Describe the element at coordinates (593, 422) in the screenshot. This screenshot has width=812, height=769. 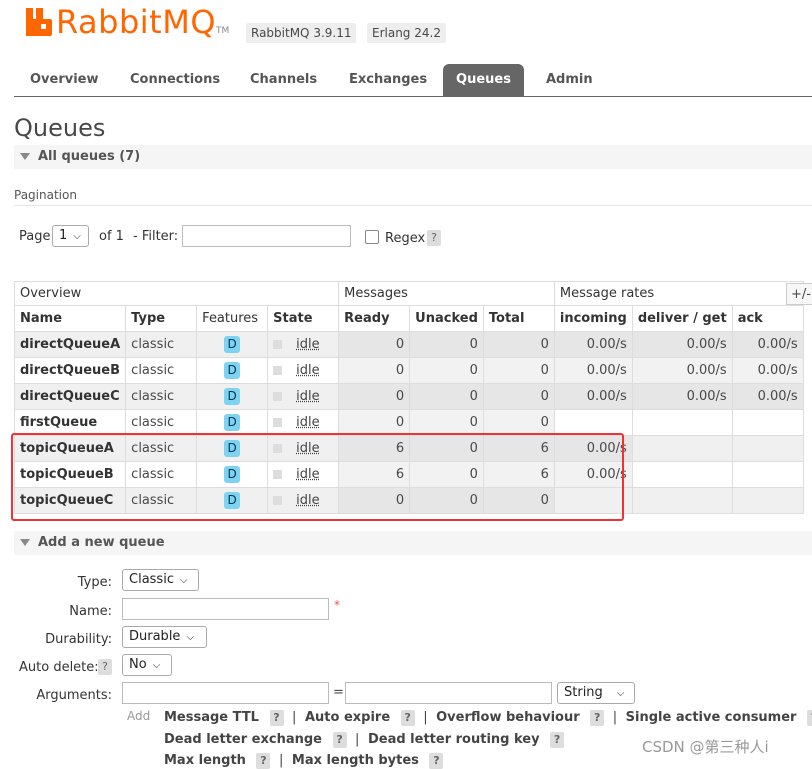
I see `incoming-rate` at that location.